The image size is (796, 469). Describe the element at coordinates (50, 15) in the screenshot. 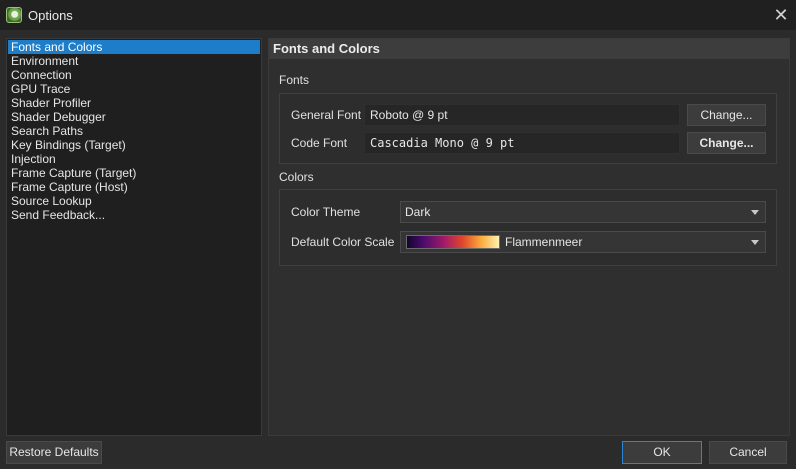

I see `window-title: Options` at that location.